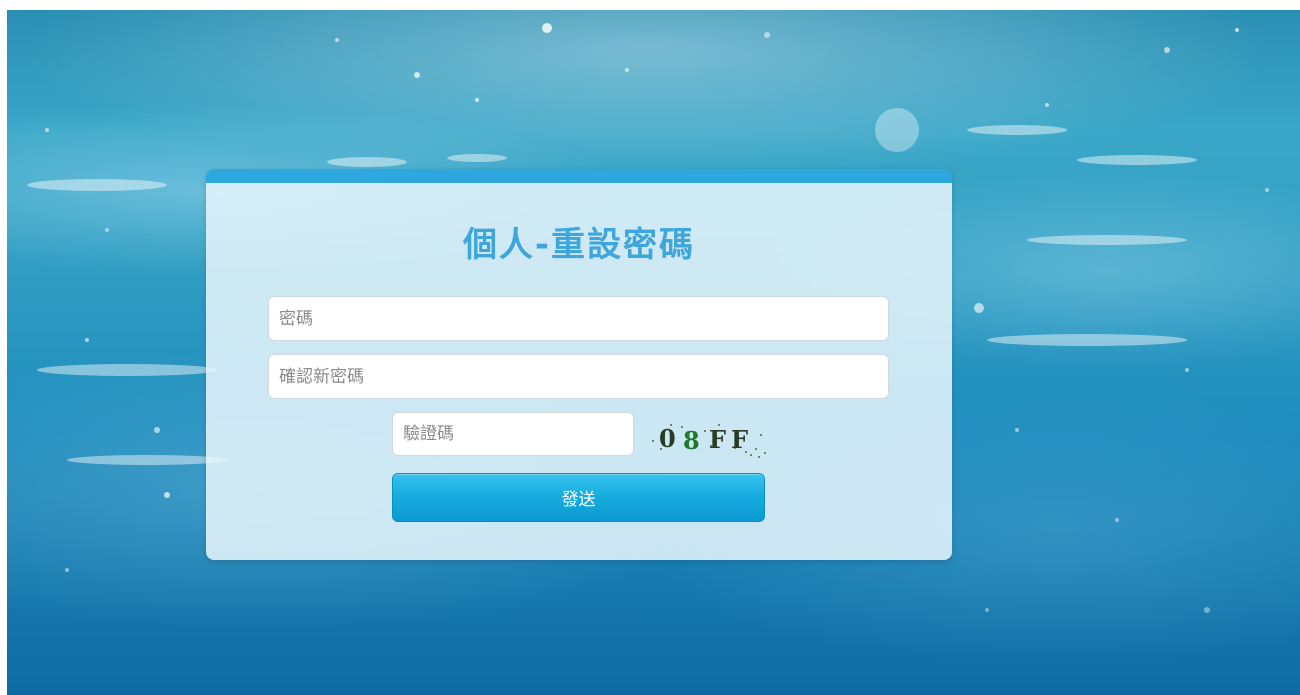 Image resolution: width=1300 pixels, height=695 pixels. What do you see at coordinates (578, 497) in the screenshot?
I see `send-button: 發送` at bounding box center [578, 497].